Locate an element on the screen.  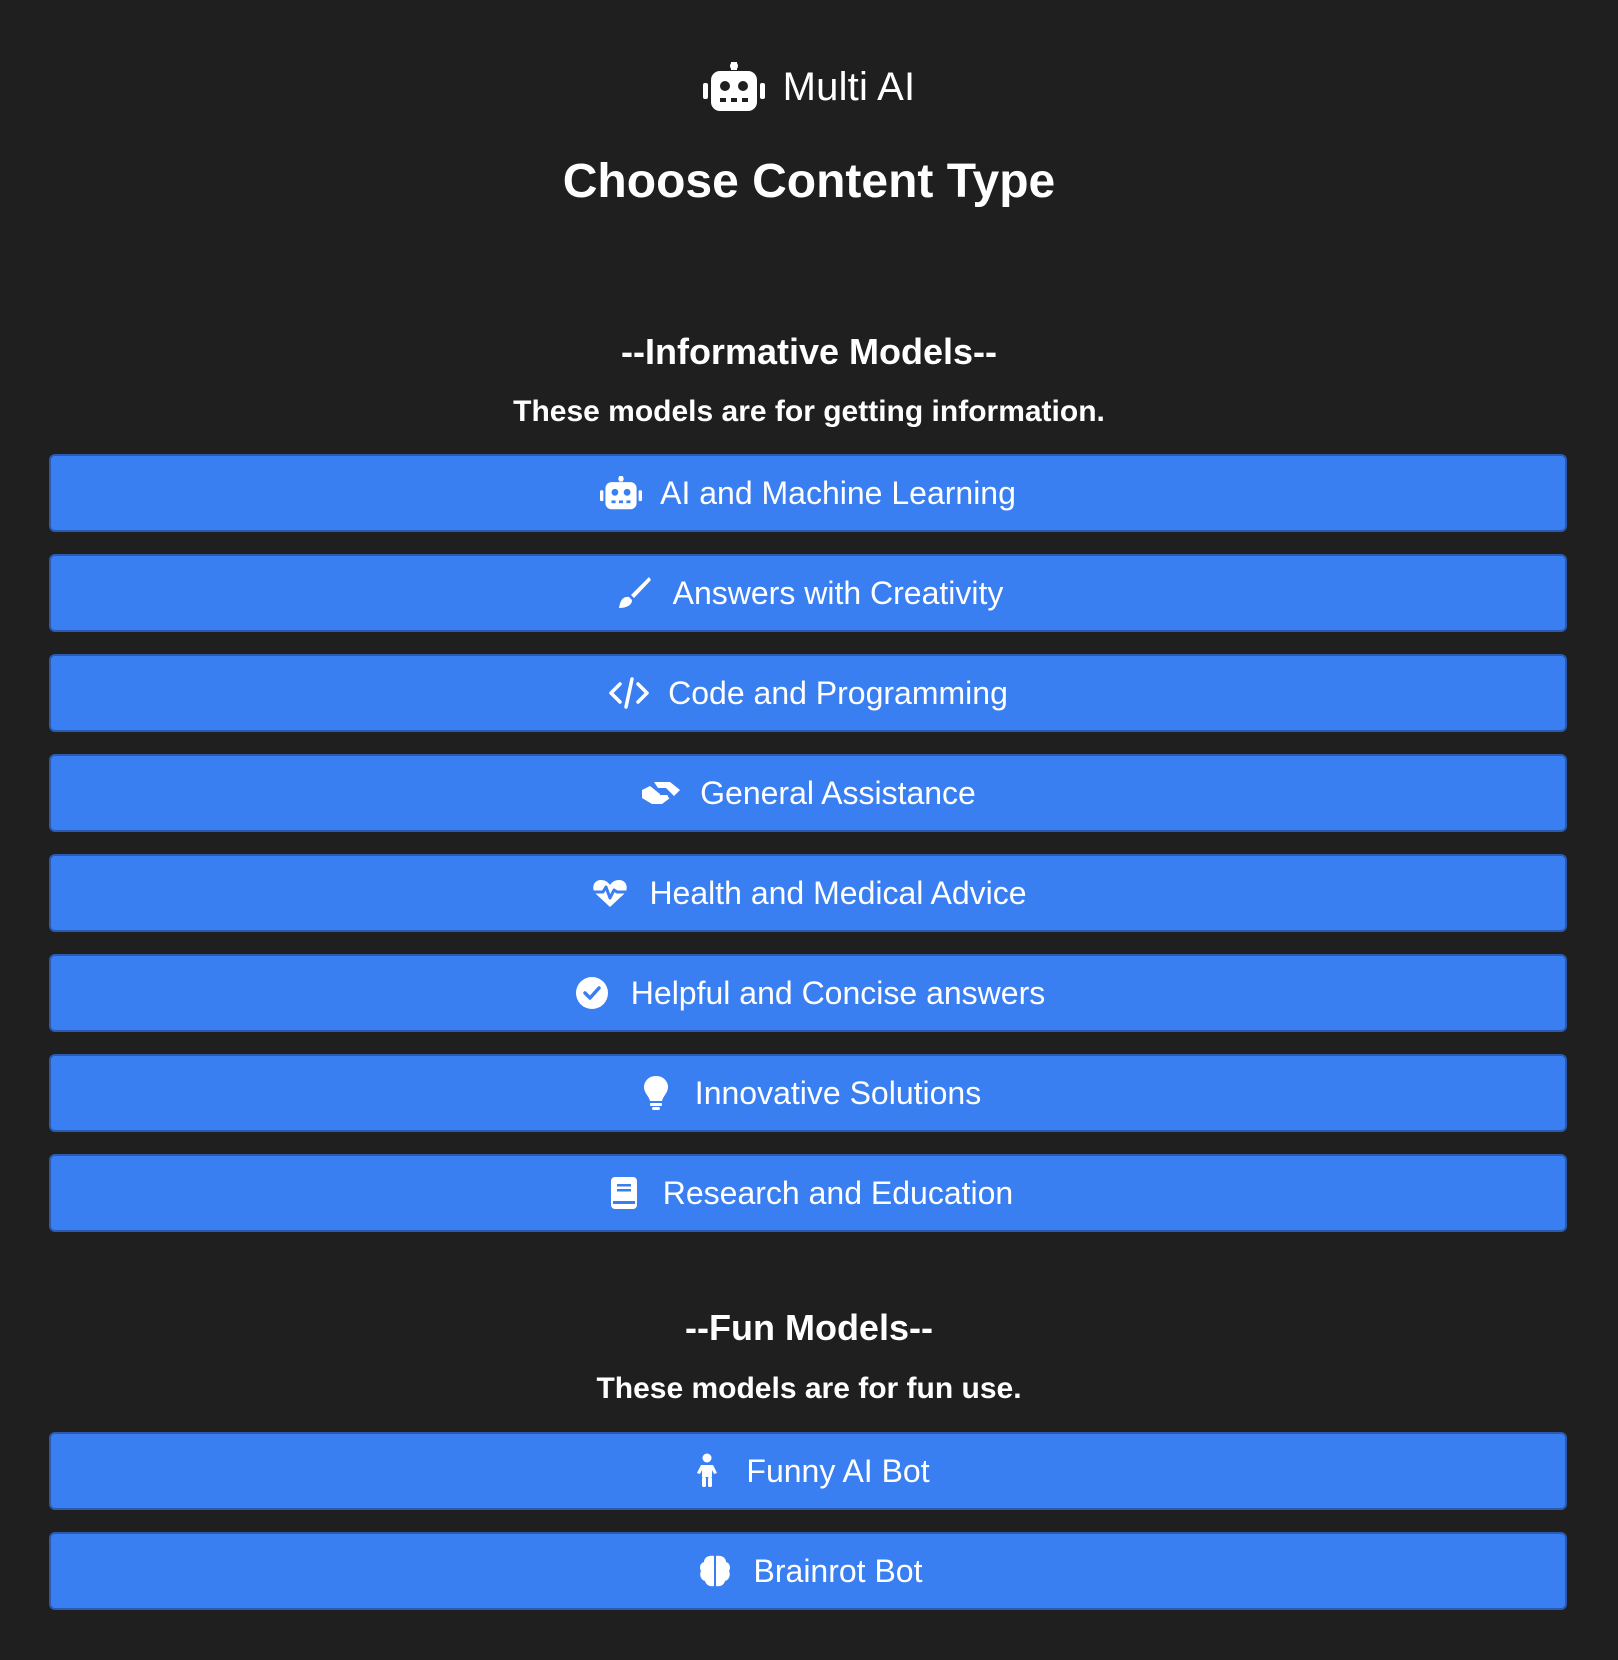
button-label: Brainrot Bot is located at coordinates (838, 1570).